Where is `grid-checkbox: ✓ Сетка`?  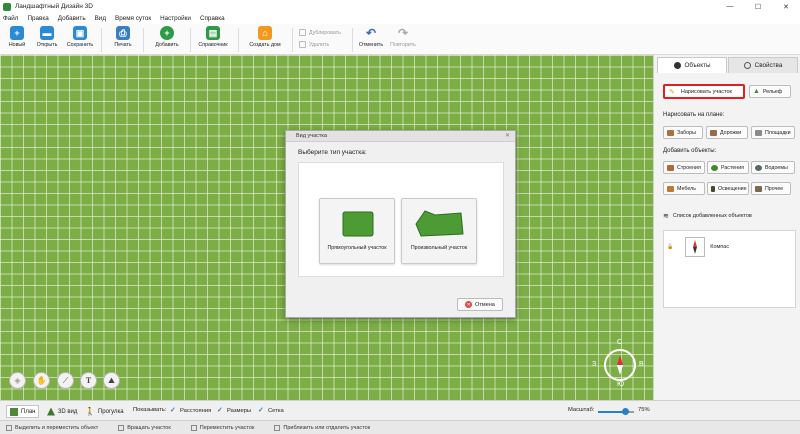
grid-checkbox: ✓ Сетка is located at coordinates (271, 410).